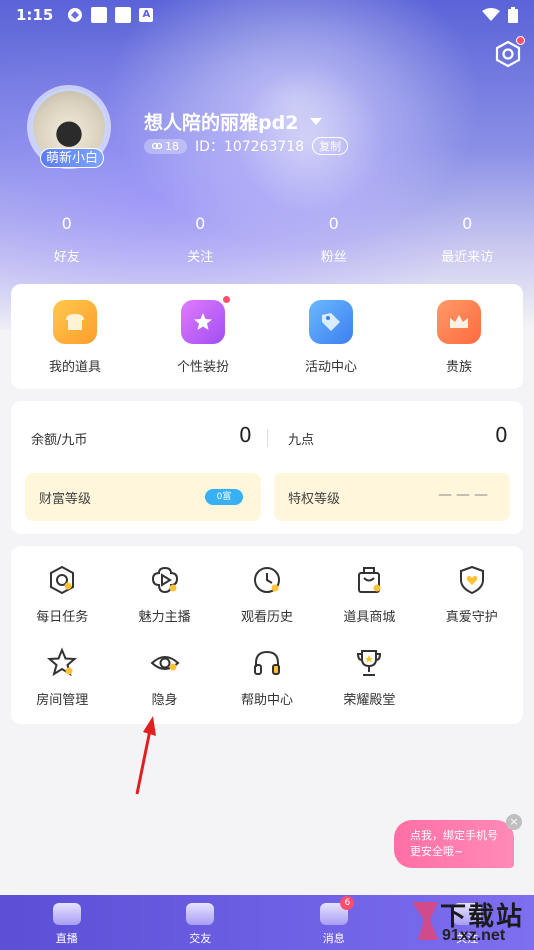 Image resolution: width=534 pixels, height=950 pixels. I want to click on menu-hall-of-fame: 荣耀殿堂, so click(369, 677).